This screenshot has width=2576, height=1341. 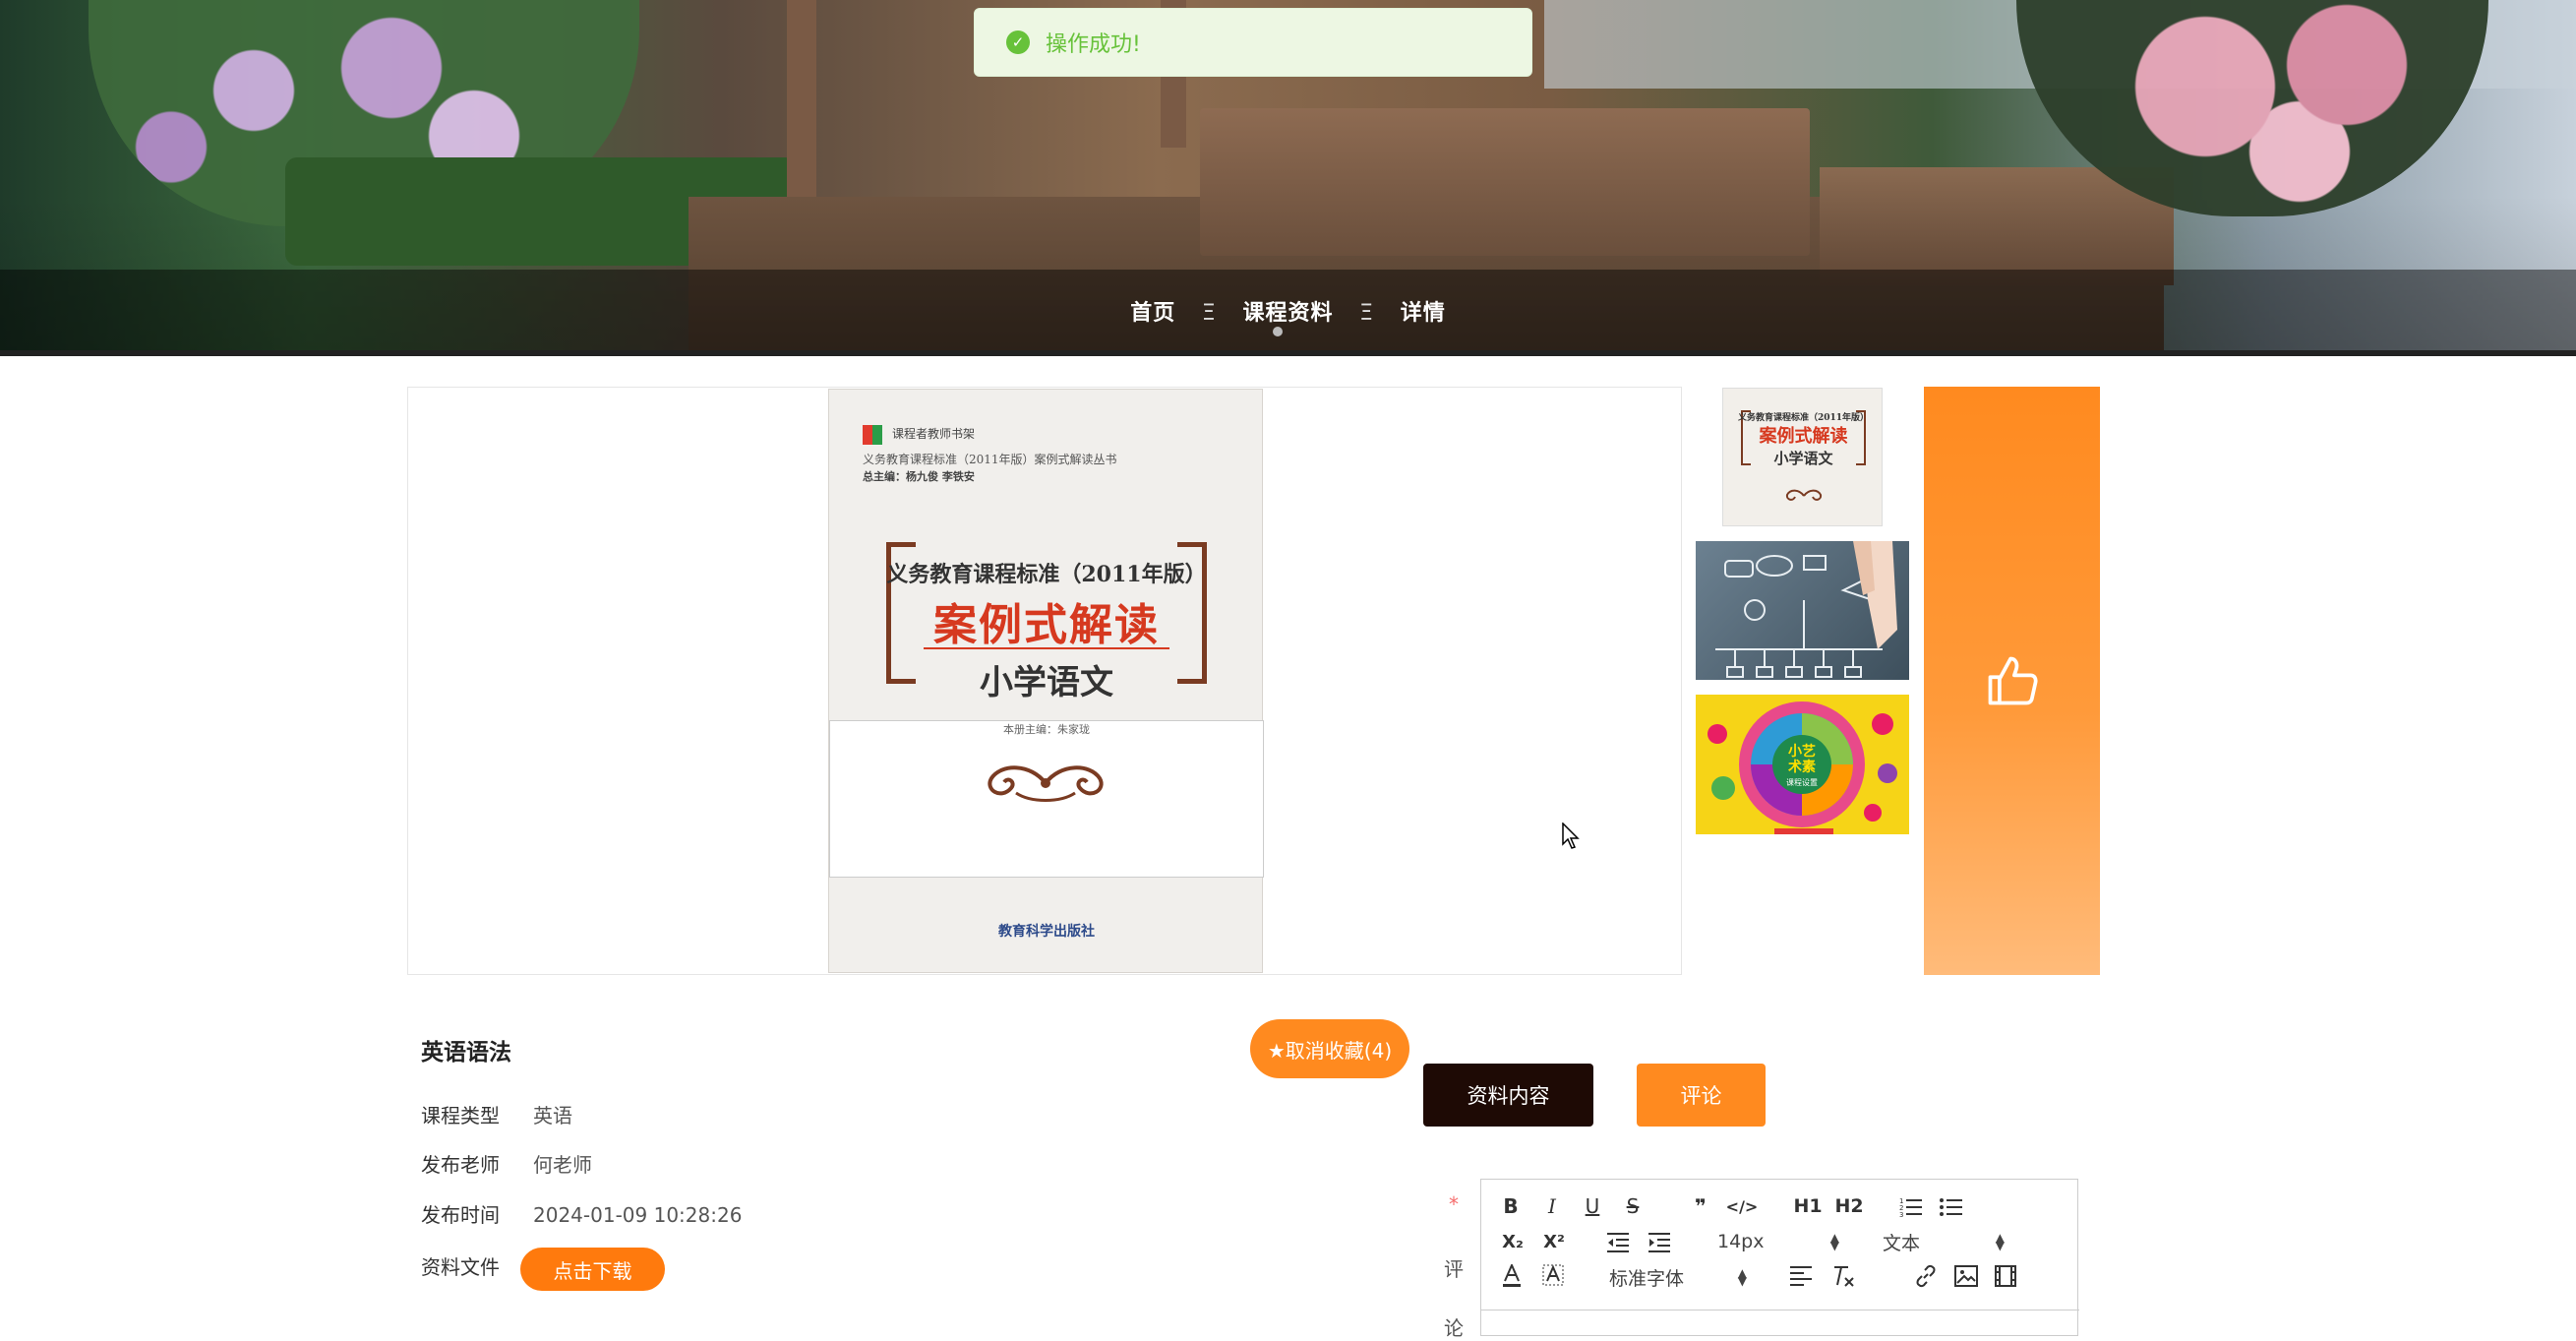 What do you see at coordinates (460, 1165) in the screenshot?
I see `teacher-label: 发布老师` at bounding box center [460, 1165].